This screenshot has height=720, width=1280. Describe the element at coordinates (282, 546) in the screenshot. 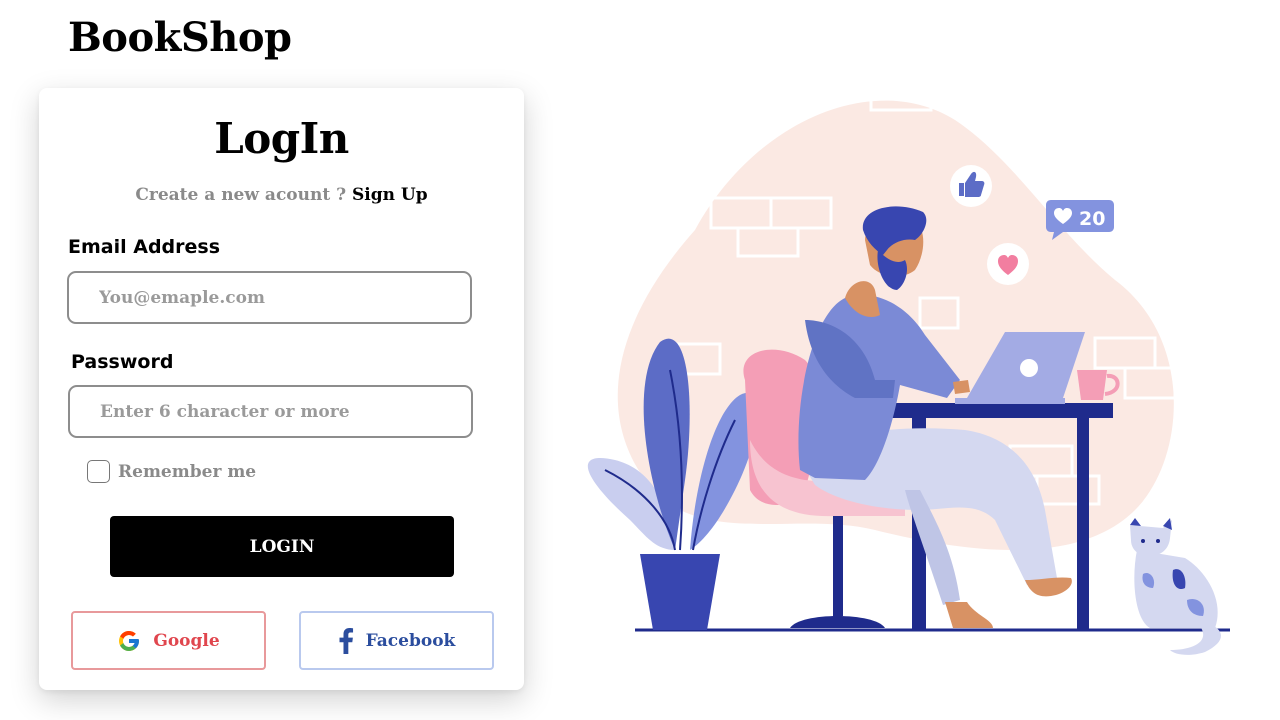

I see `login-button: LOGIN` at that location.